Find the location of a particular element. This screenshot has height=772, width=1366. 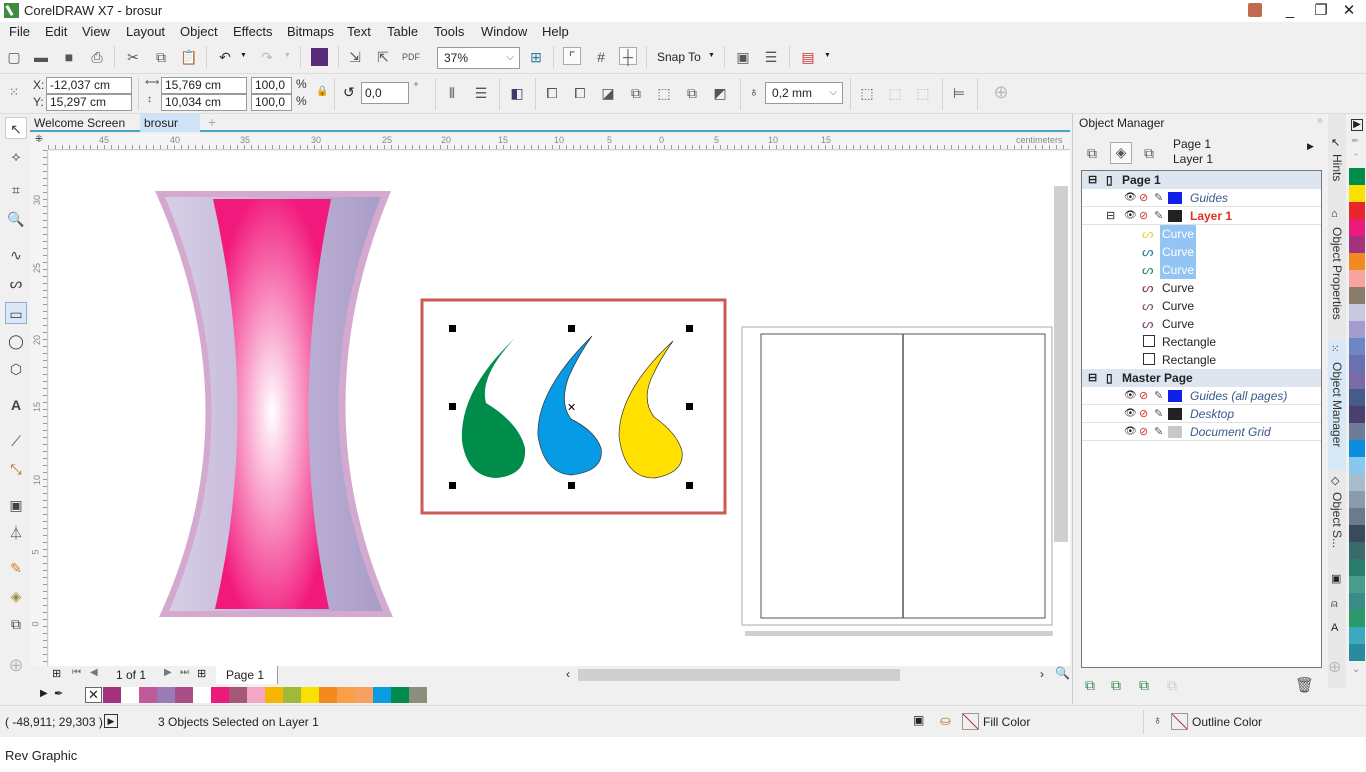

zoom-level-combo: 37% ⌵ is located at coordinates (478, 58).